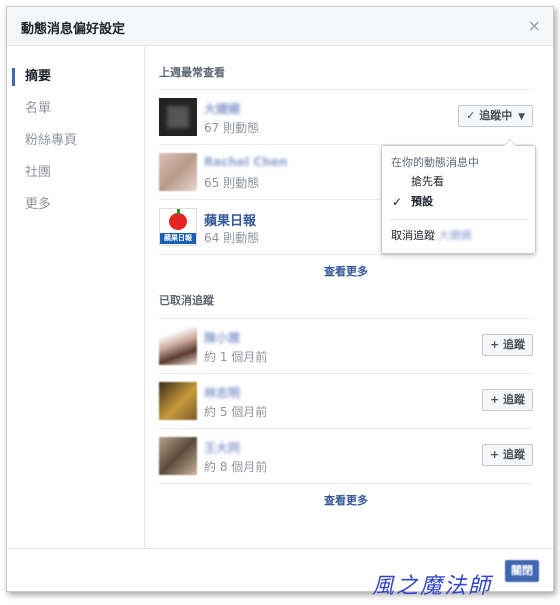 This screenshot has height=605, width=560. I want to click on sidebar-item-groups: 社團, so click(75, 173).